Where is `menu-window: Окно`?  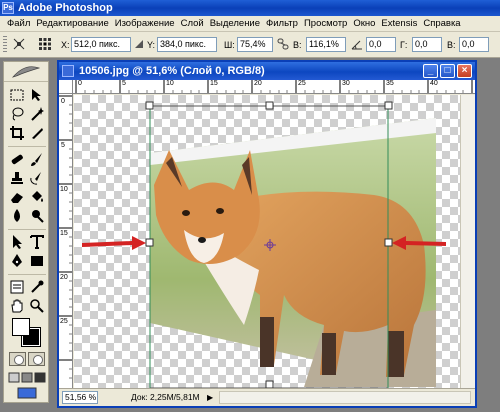
menu-window: Окно is located at coordinates (364, 24).